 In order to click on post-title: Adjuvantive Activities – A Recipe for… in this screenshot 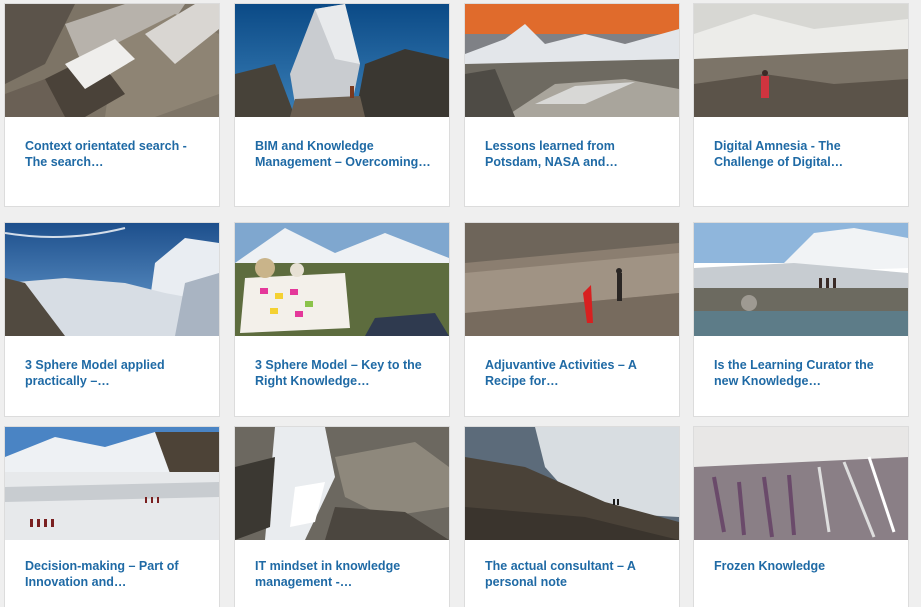, I will do `click(575, 373)`.